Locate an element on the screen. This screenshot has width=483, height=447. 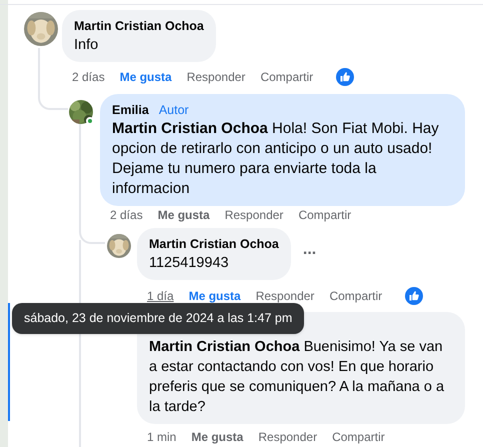
comment-text: 1125419943 is located at coordinates (189, 263).